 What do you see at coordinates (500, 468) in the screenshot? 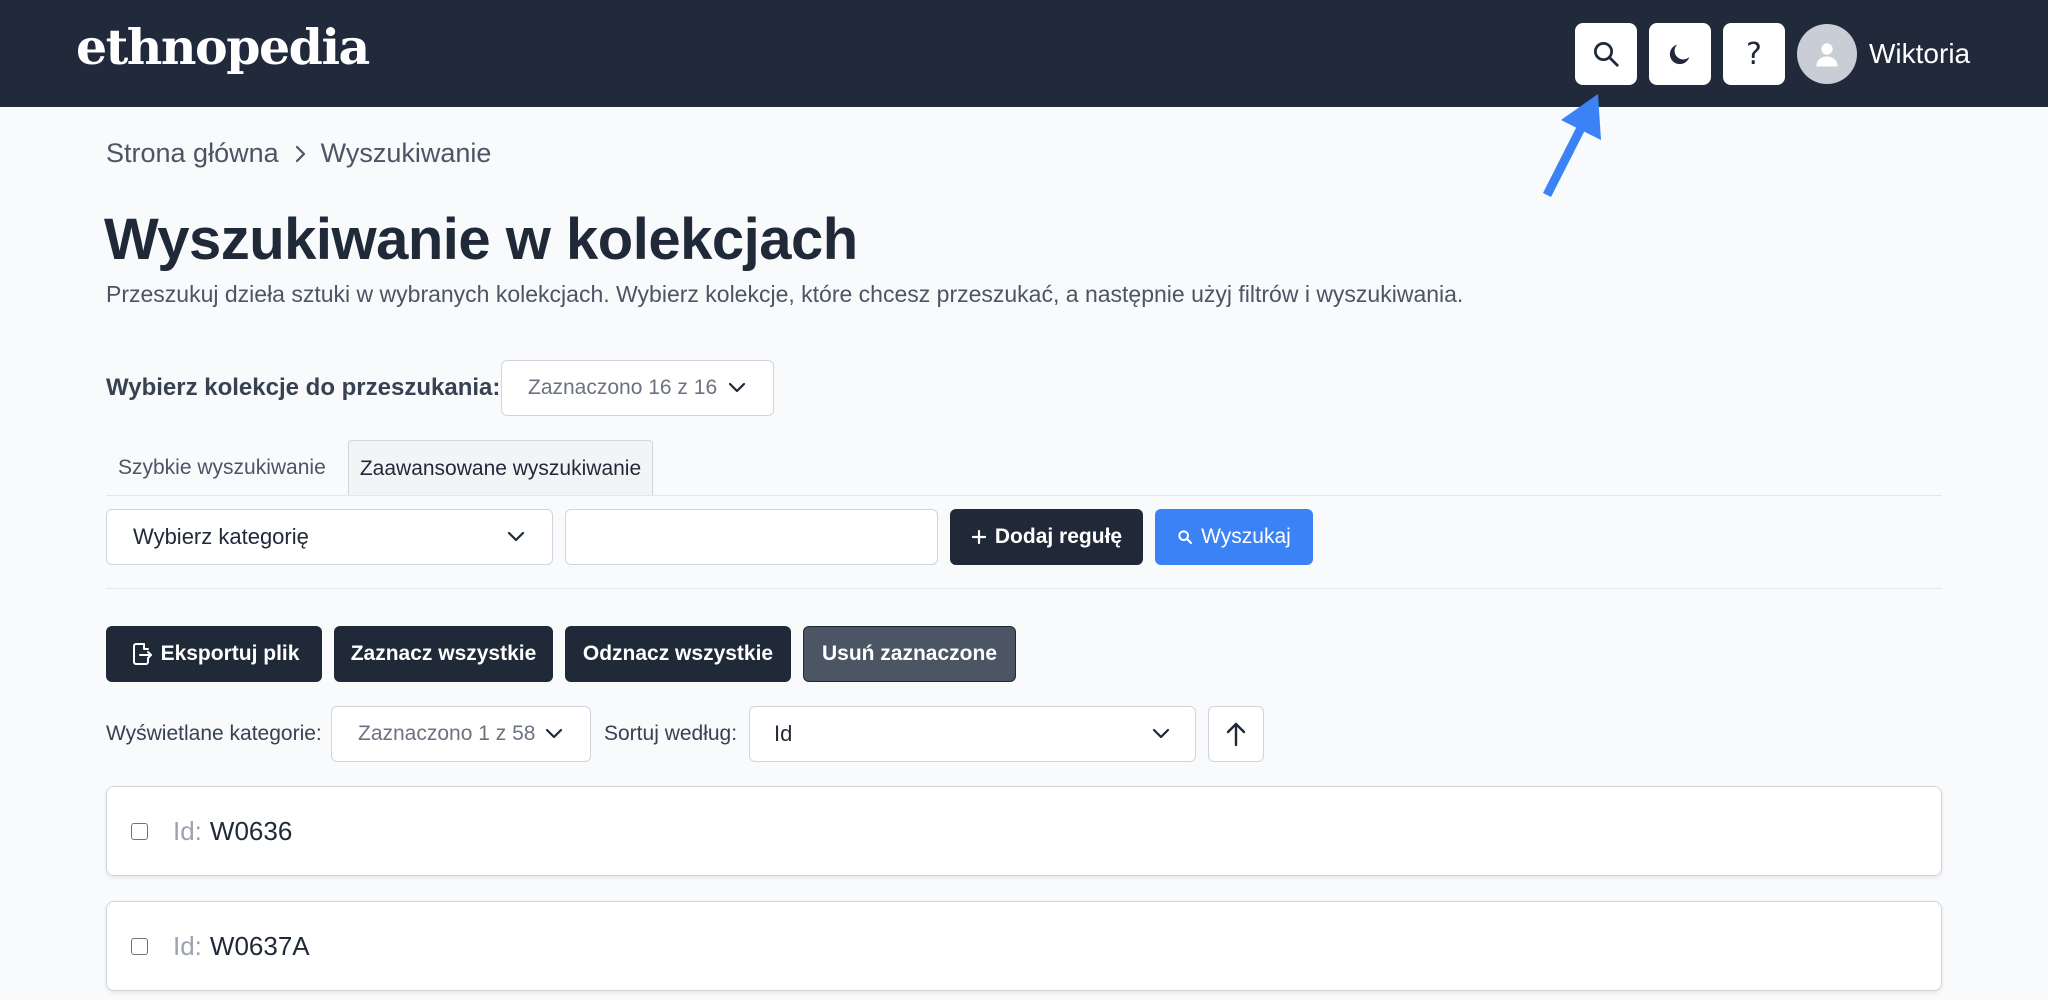
I see `tab-advanced-search: Zaawansowane wyszukiwanie` at bounding box center [500, 468].